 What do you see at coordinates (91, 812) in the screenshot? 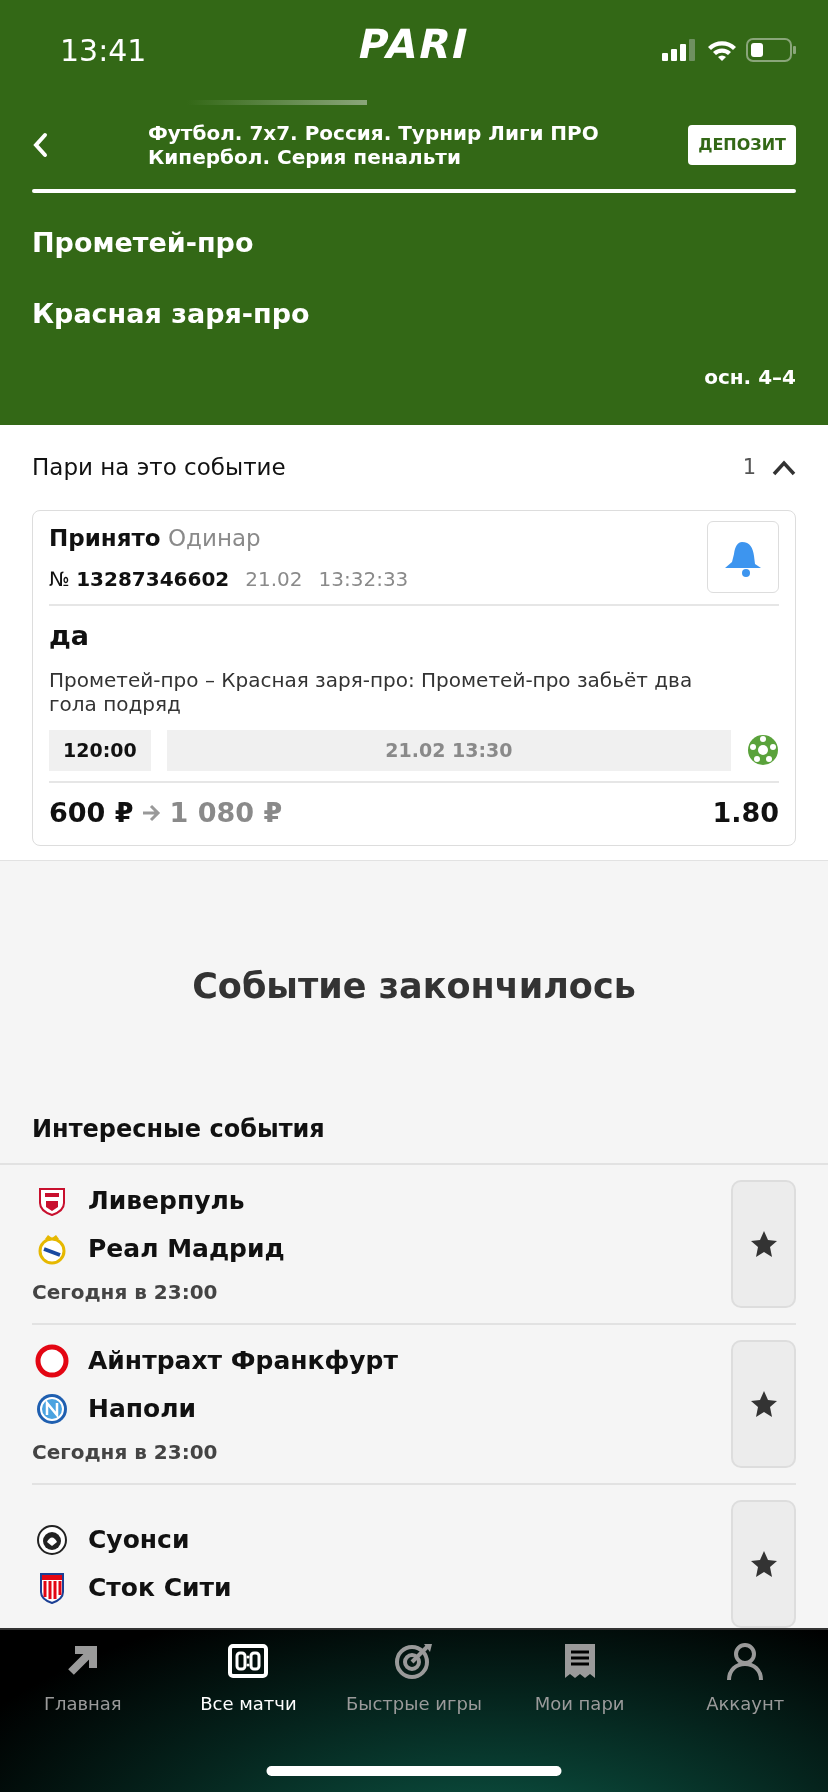
I see `stake-amount: 600 ₽` at bounding box center [91, 812].